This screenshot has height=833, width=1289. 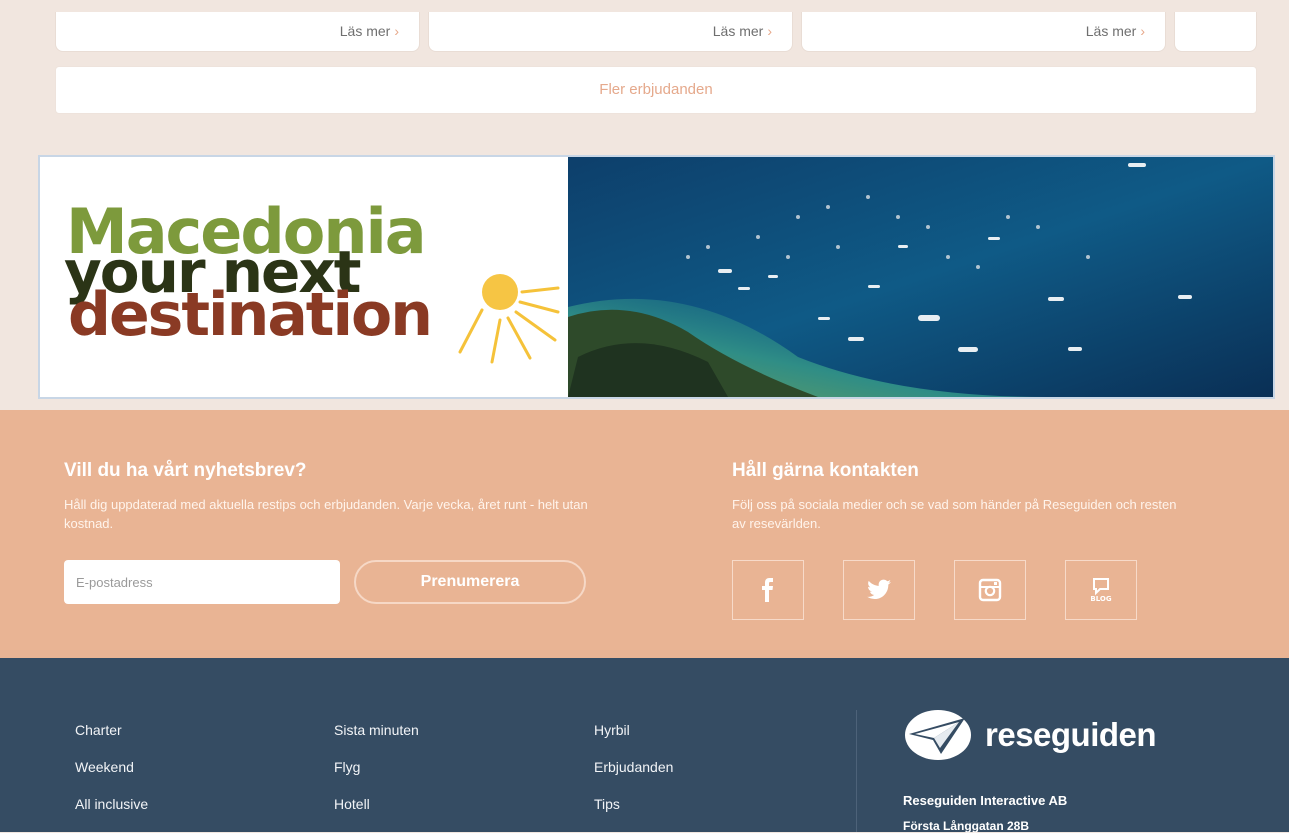 I want to click on paper-plane-logo-icon, so click(x=938, y=735).